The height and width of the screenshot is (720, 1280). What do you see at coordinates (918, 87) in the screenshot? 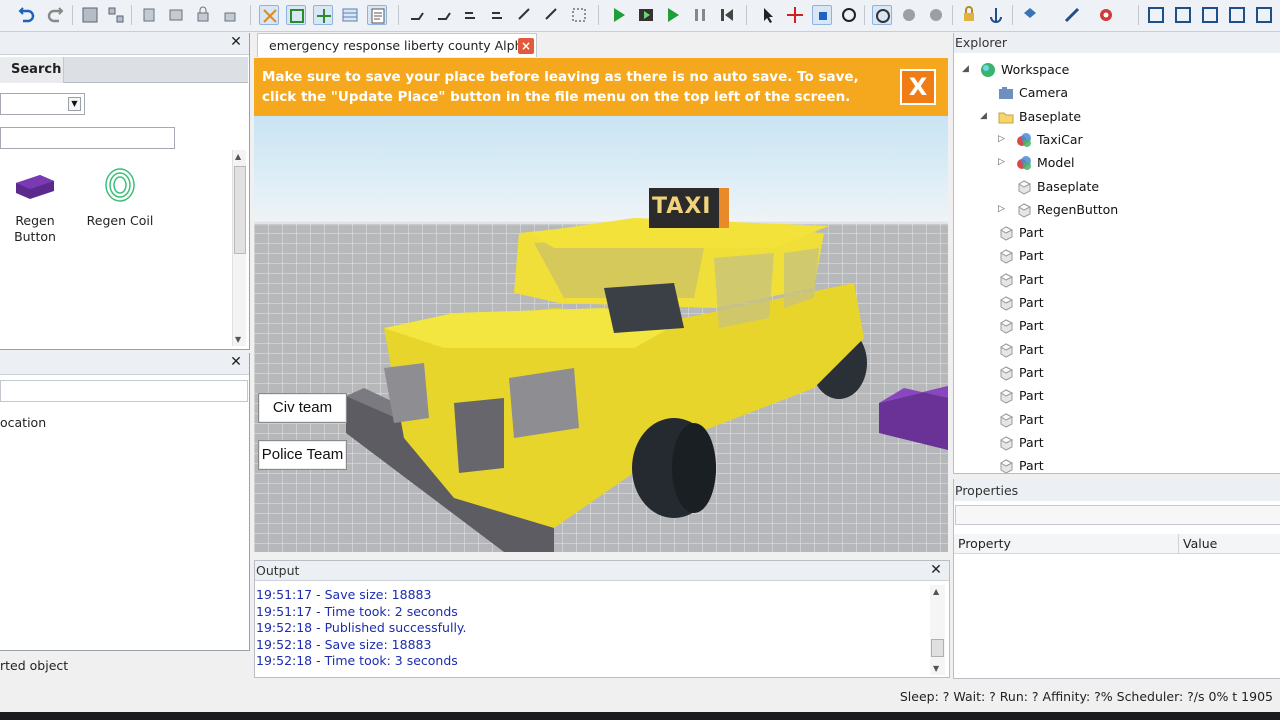
I see `notice-close-button: X` at bounding box center [918, 87].